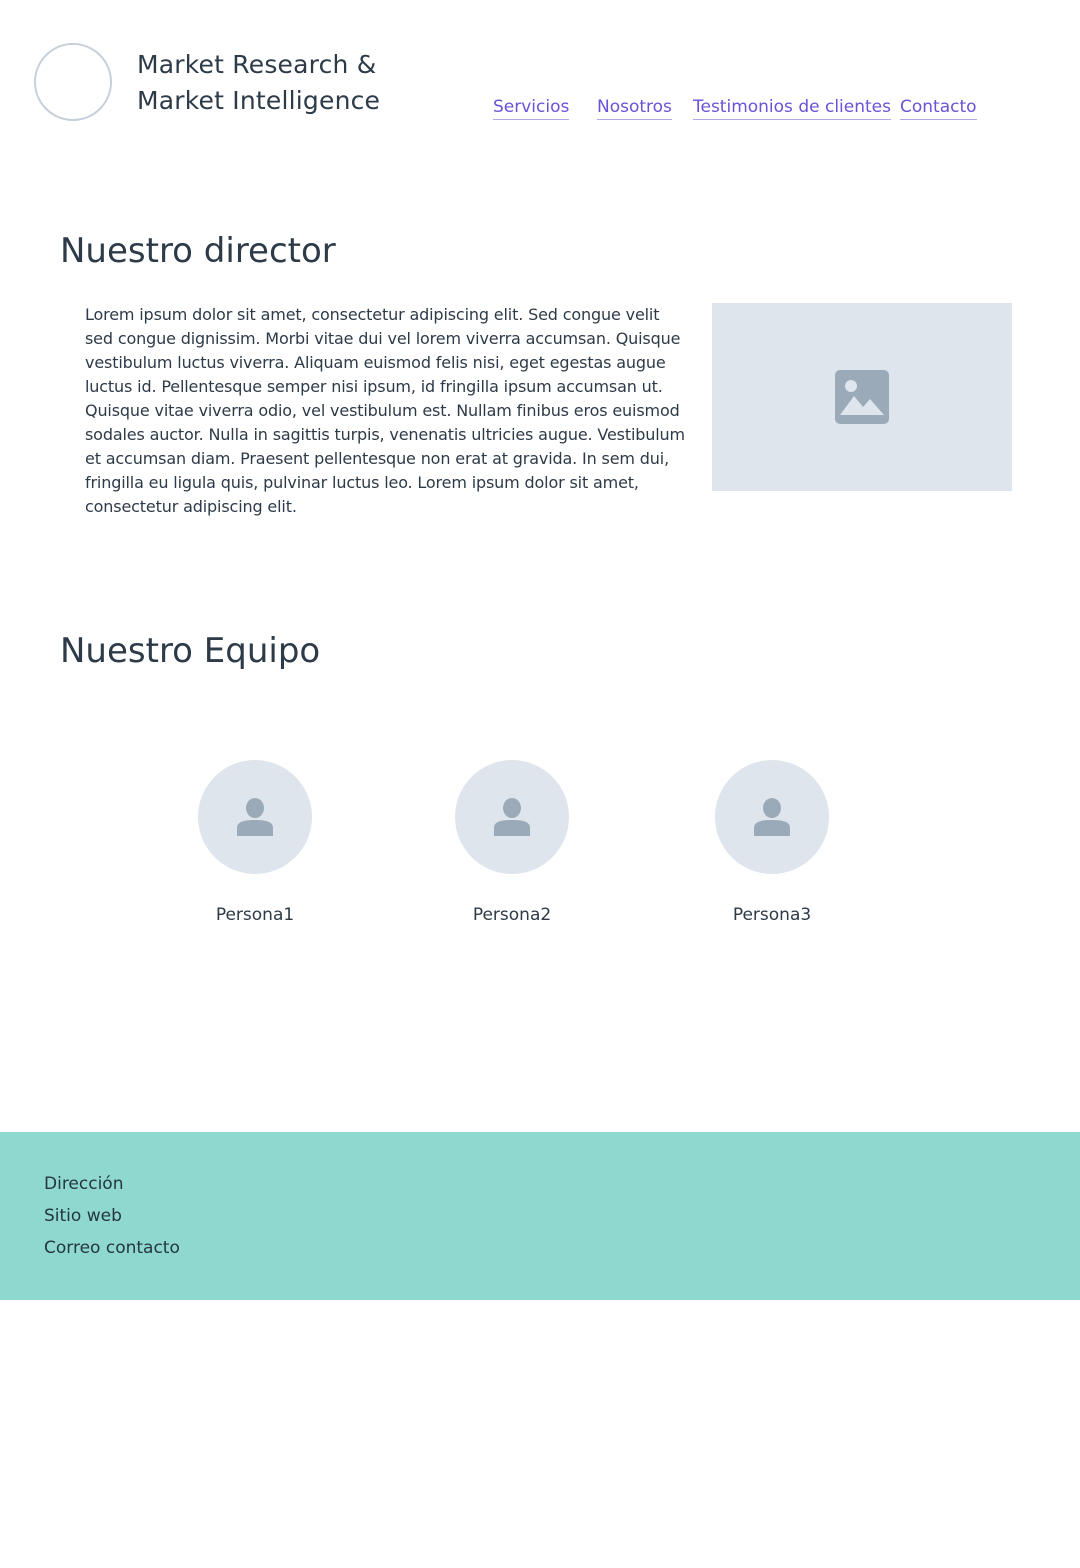 The height and width of the screenshot is (1568, 1080). I want to click on brand-line-2: Market Intelligence, so click(259, 100).